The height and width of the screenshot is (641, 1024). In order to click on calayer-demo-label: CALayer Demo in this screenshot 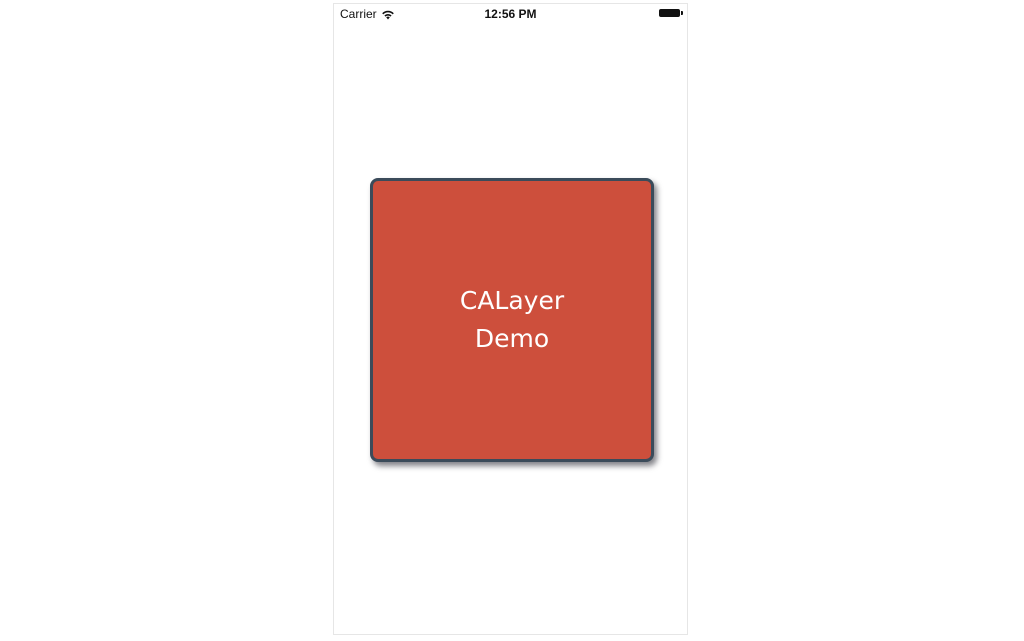, I will do `click(512, 320)`.